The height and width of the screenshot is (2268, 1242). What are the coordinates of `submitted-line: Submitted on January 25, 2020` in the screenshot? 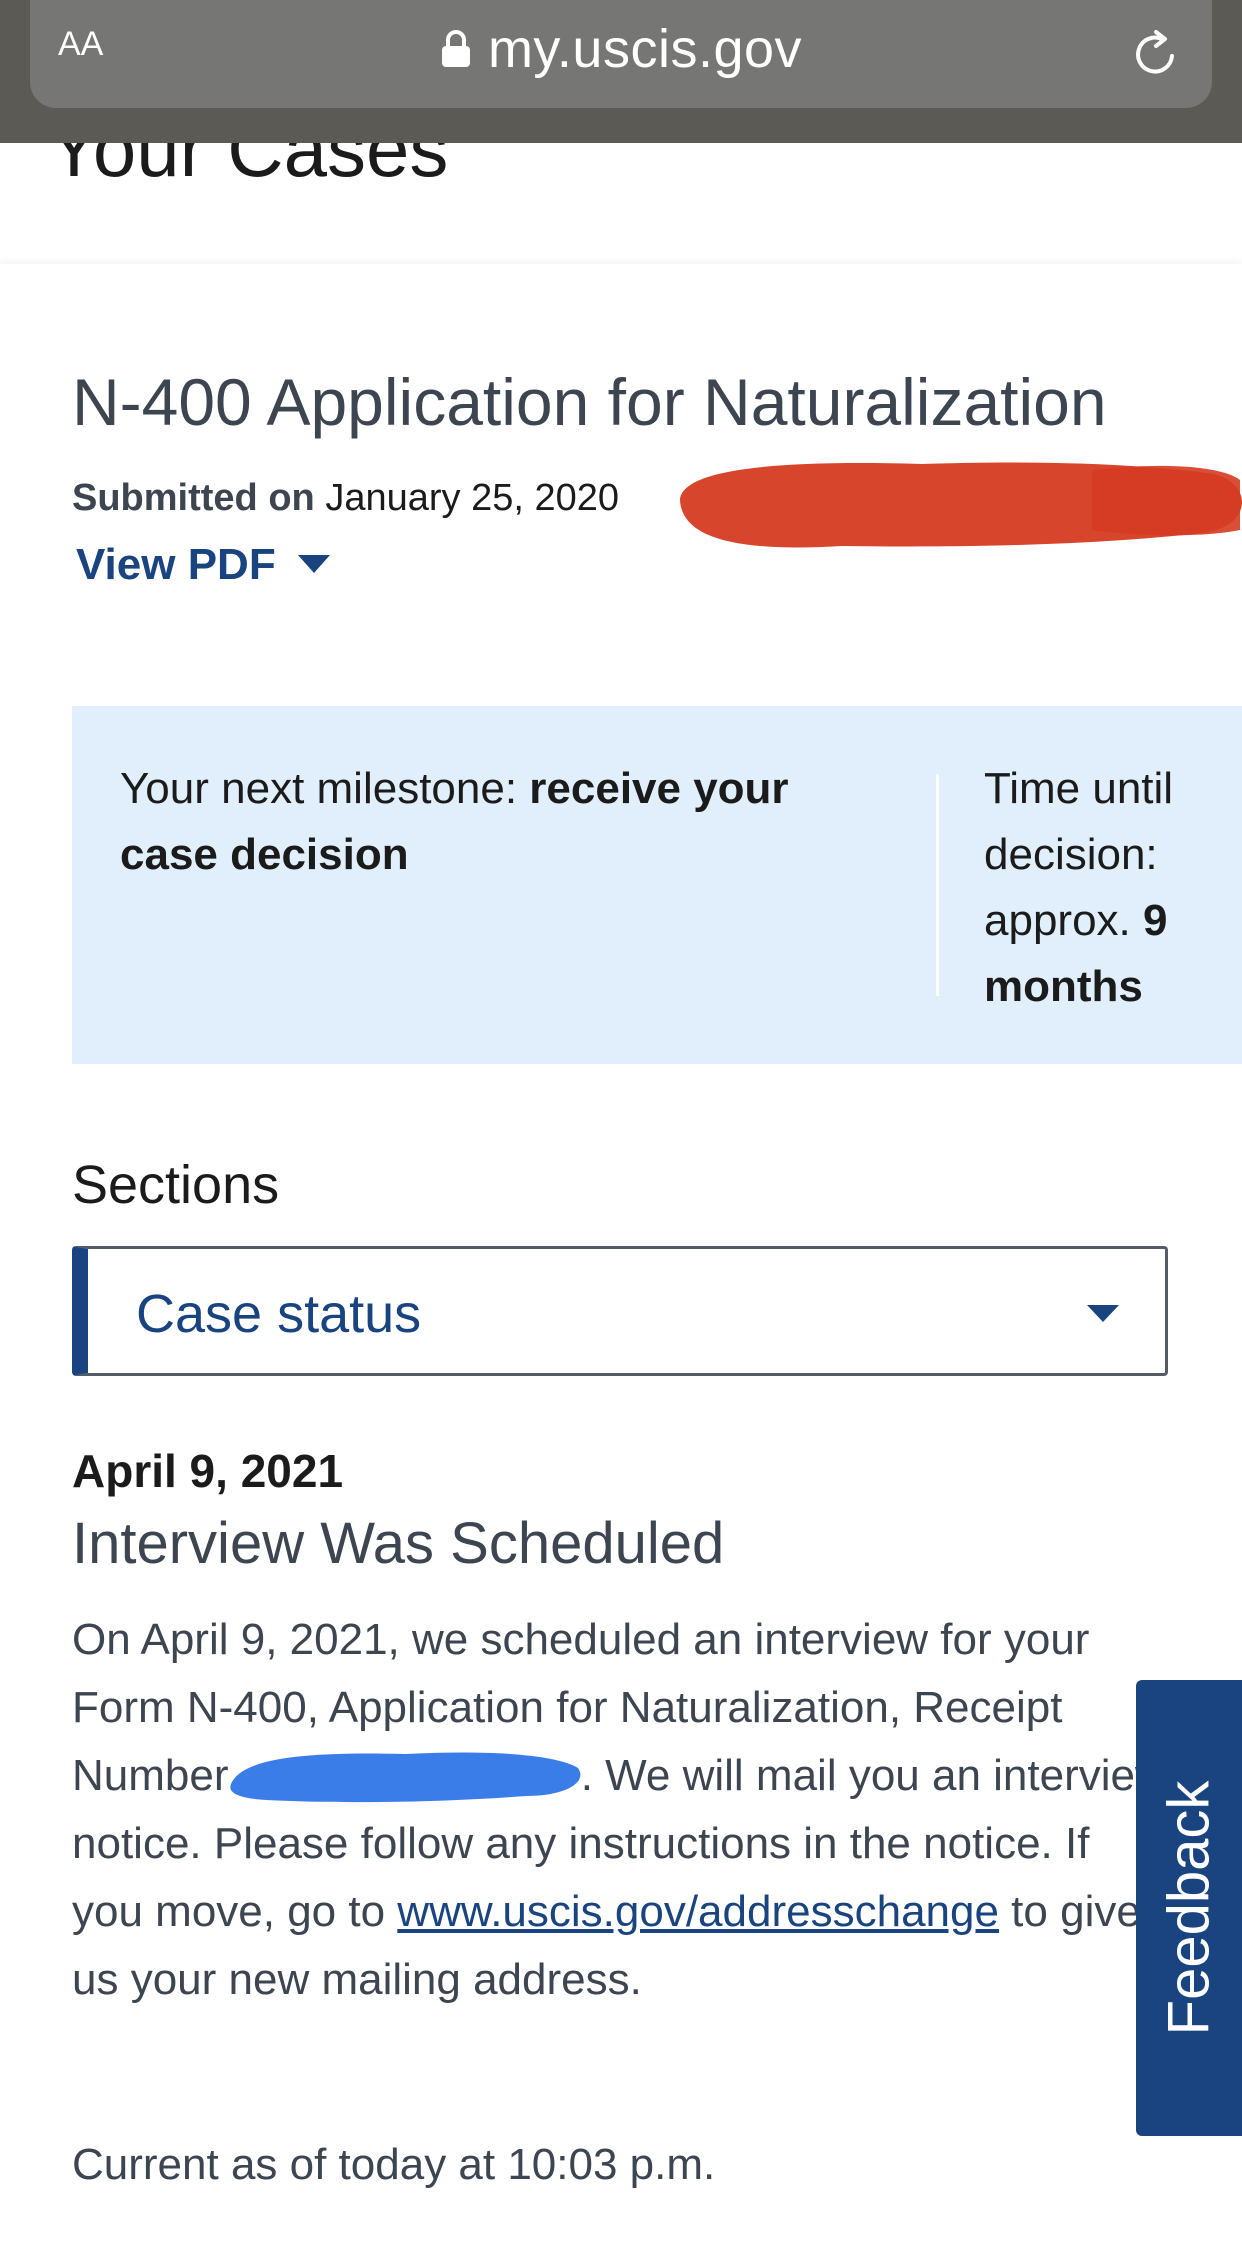 It's located at (345, 498).